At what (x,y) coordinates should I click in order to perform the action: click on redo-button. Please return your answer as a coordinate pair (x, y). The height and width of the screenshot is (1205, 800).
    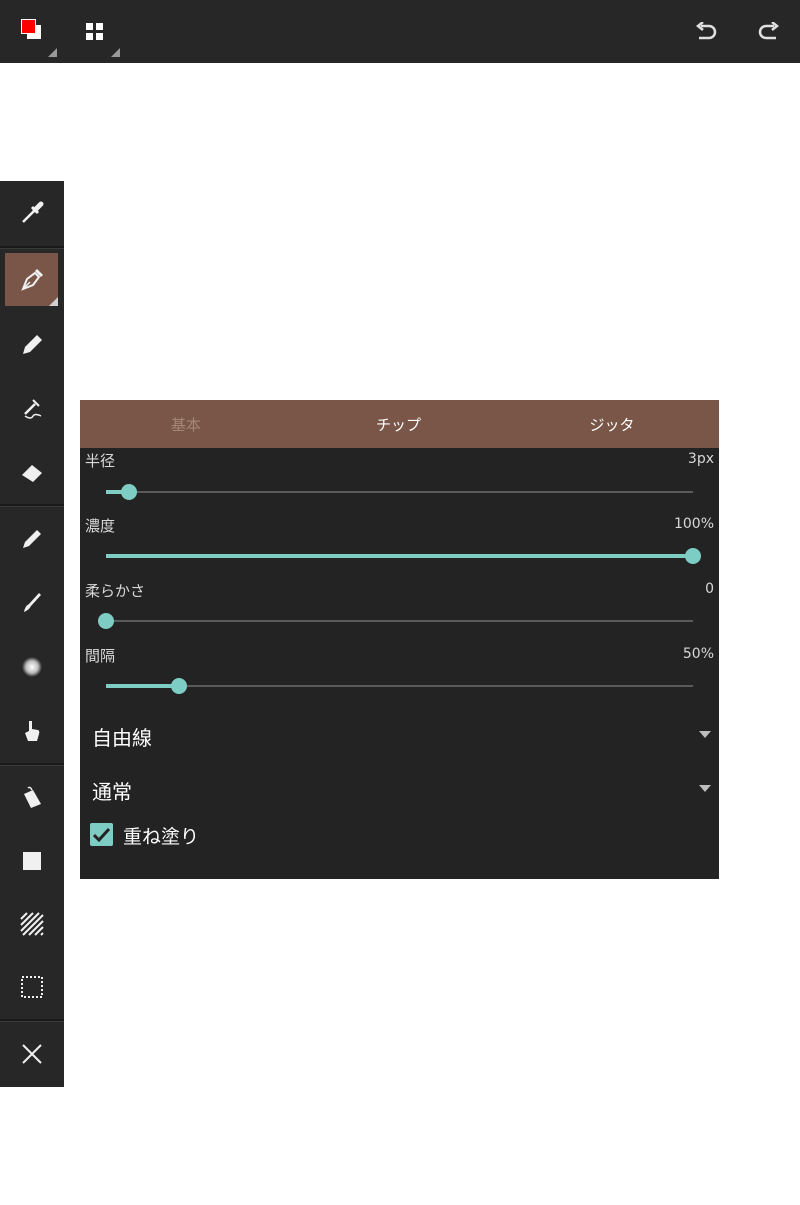
    Looking at the image, I should click on (768, 31).